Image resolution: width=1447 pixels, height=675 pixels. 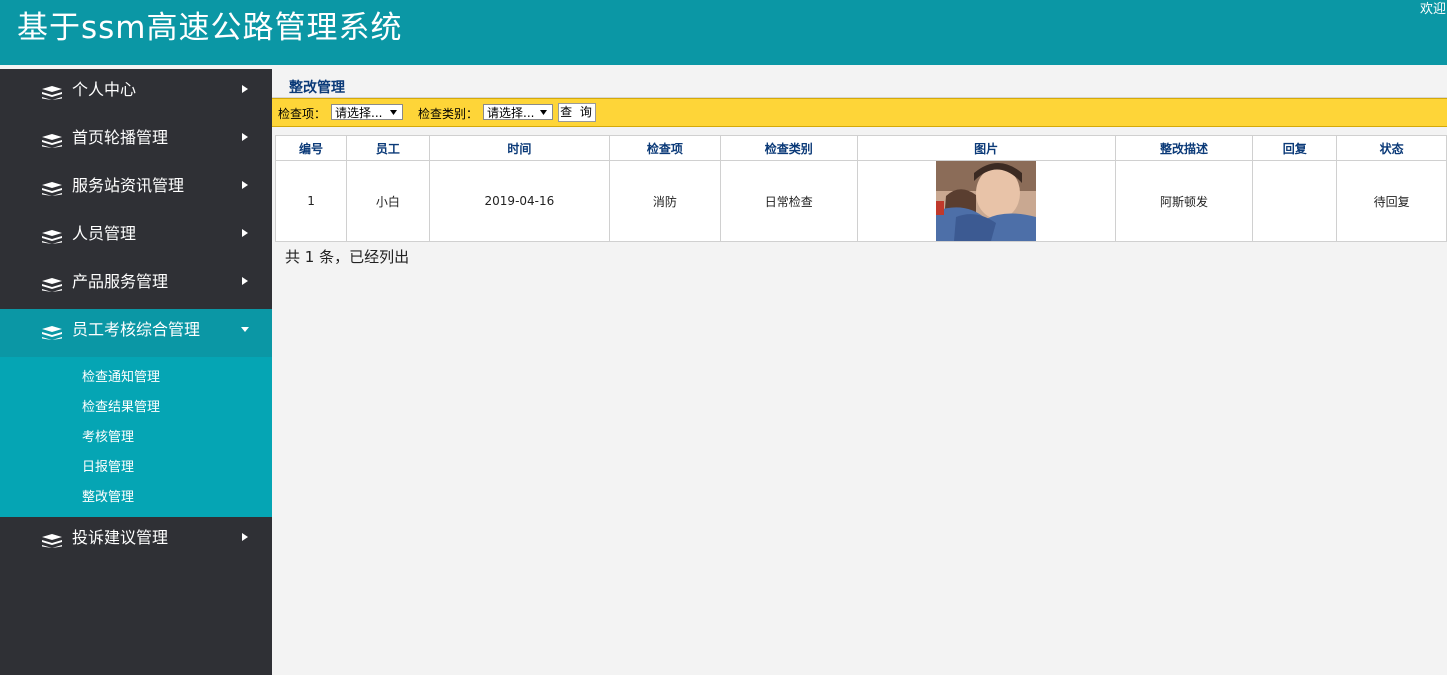 I want to click on table-row: 1 小白 2019-04-16 消防 日常检查 阿斯顿发 待回复, so click(x=860, y=201).